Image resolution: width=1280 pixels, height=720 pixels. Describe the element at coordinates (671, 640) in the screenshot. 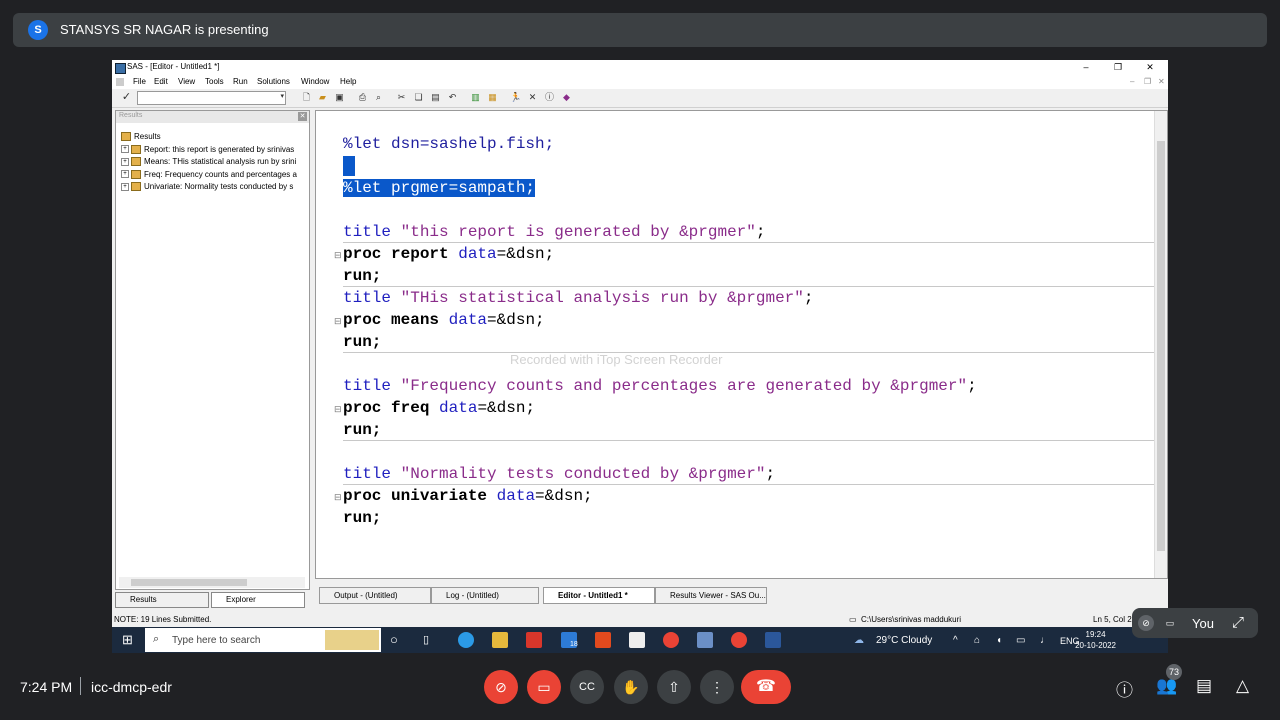

I see `chrome-icon` at that location.